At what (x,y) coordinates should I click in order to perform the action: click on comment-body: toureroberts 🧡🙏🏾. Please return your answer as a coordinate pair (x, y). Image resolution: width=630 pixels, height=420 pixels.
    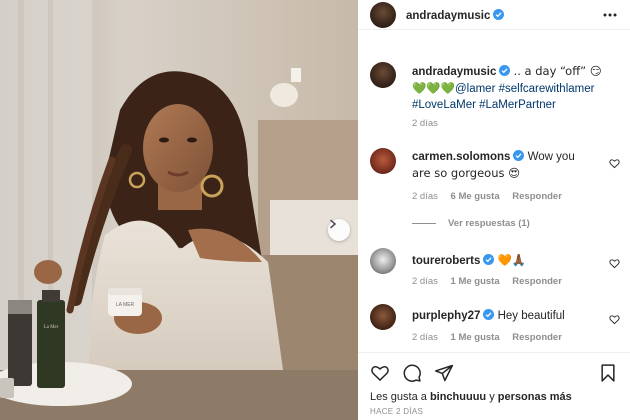
    Looking at the image, I should click on (502, 260).